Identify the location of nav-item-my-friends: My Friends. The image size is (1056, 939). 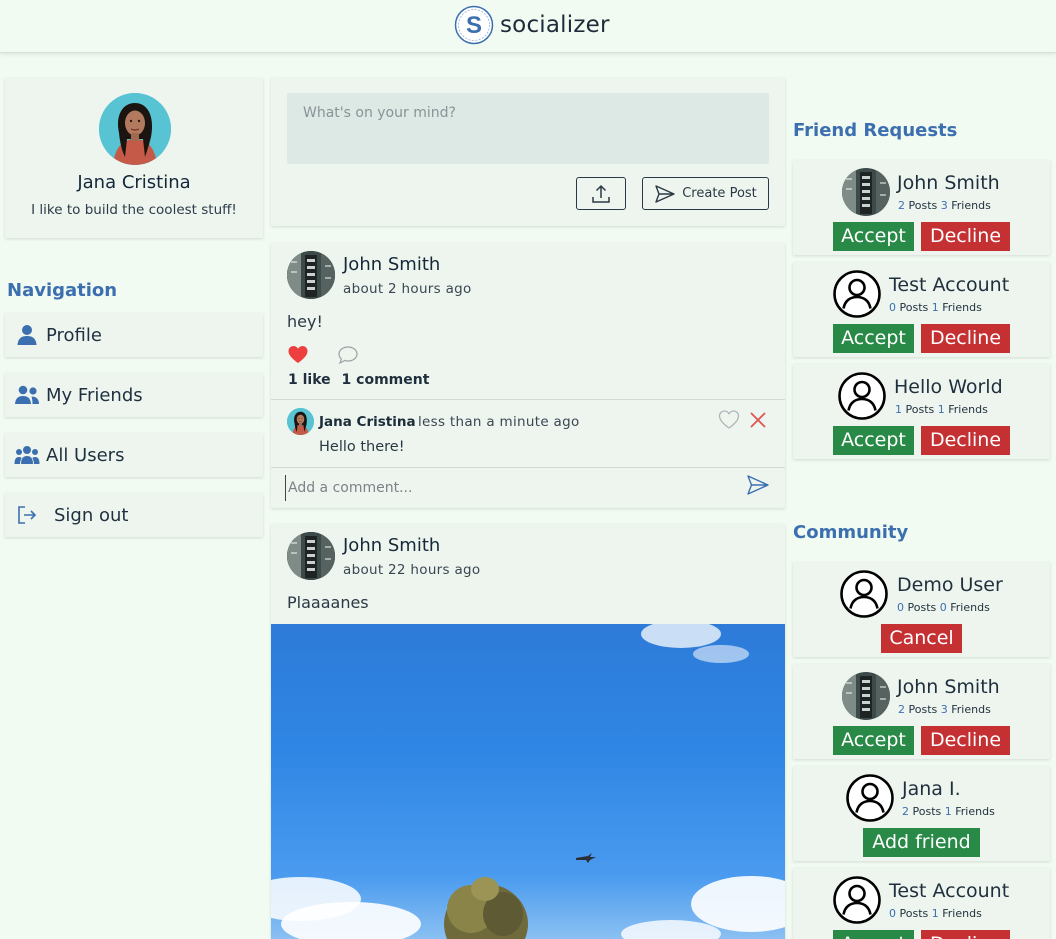
(134, 395).